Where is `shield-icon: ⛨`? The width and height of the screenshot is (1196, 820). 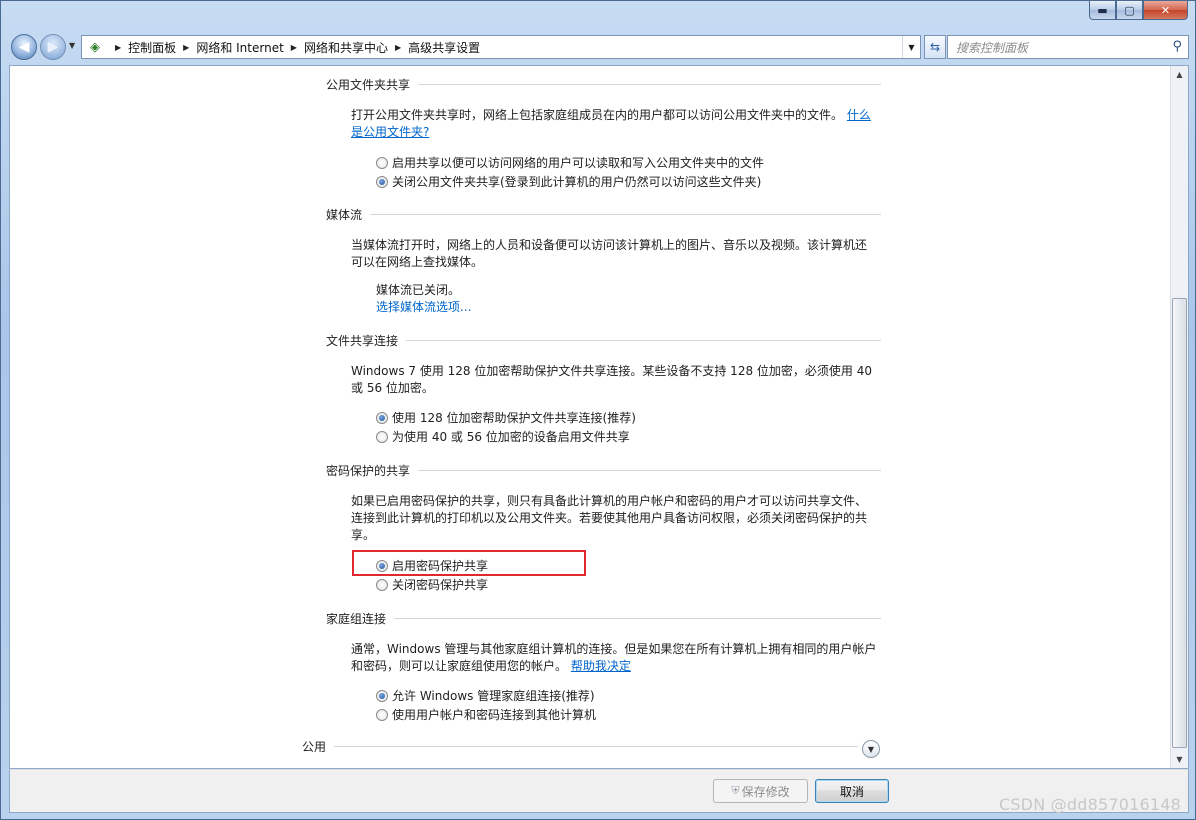
shield-icon: ⛨ is located at coordinates (735, 790).